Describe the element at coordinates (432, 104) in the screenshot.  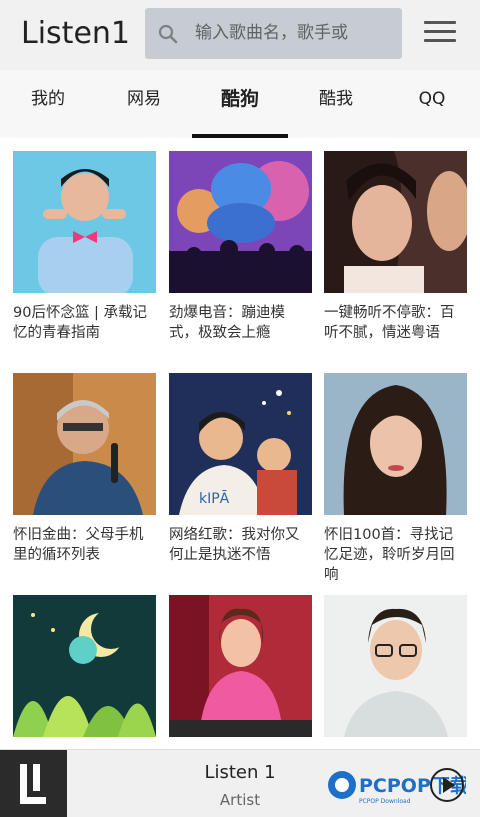
I see `tab-qq: QQ` at that location.